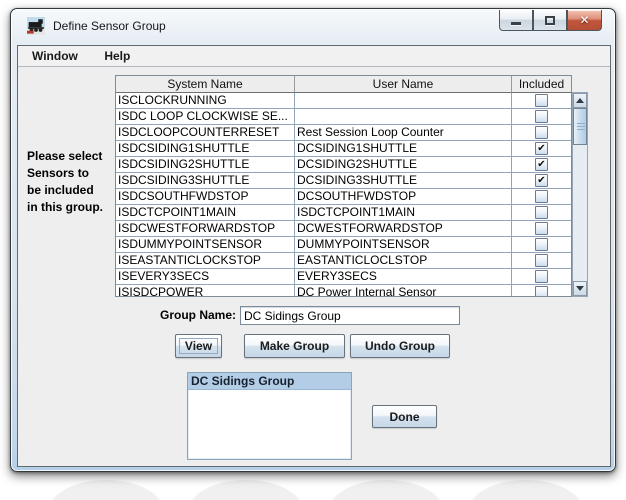 This screenshot has width=626, height=500. I want to click on user-name-cell: DCSIDING3SHUTTLE, so click(403, 181).